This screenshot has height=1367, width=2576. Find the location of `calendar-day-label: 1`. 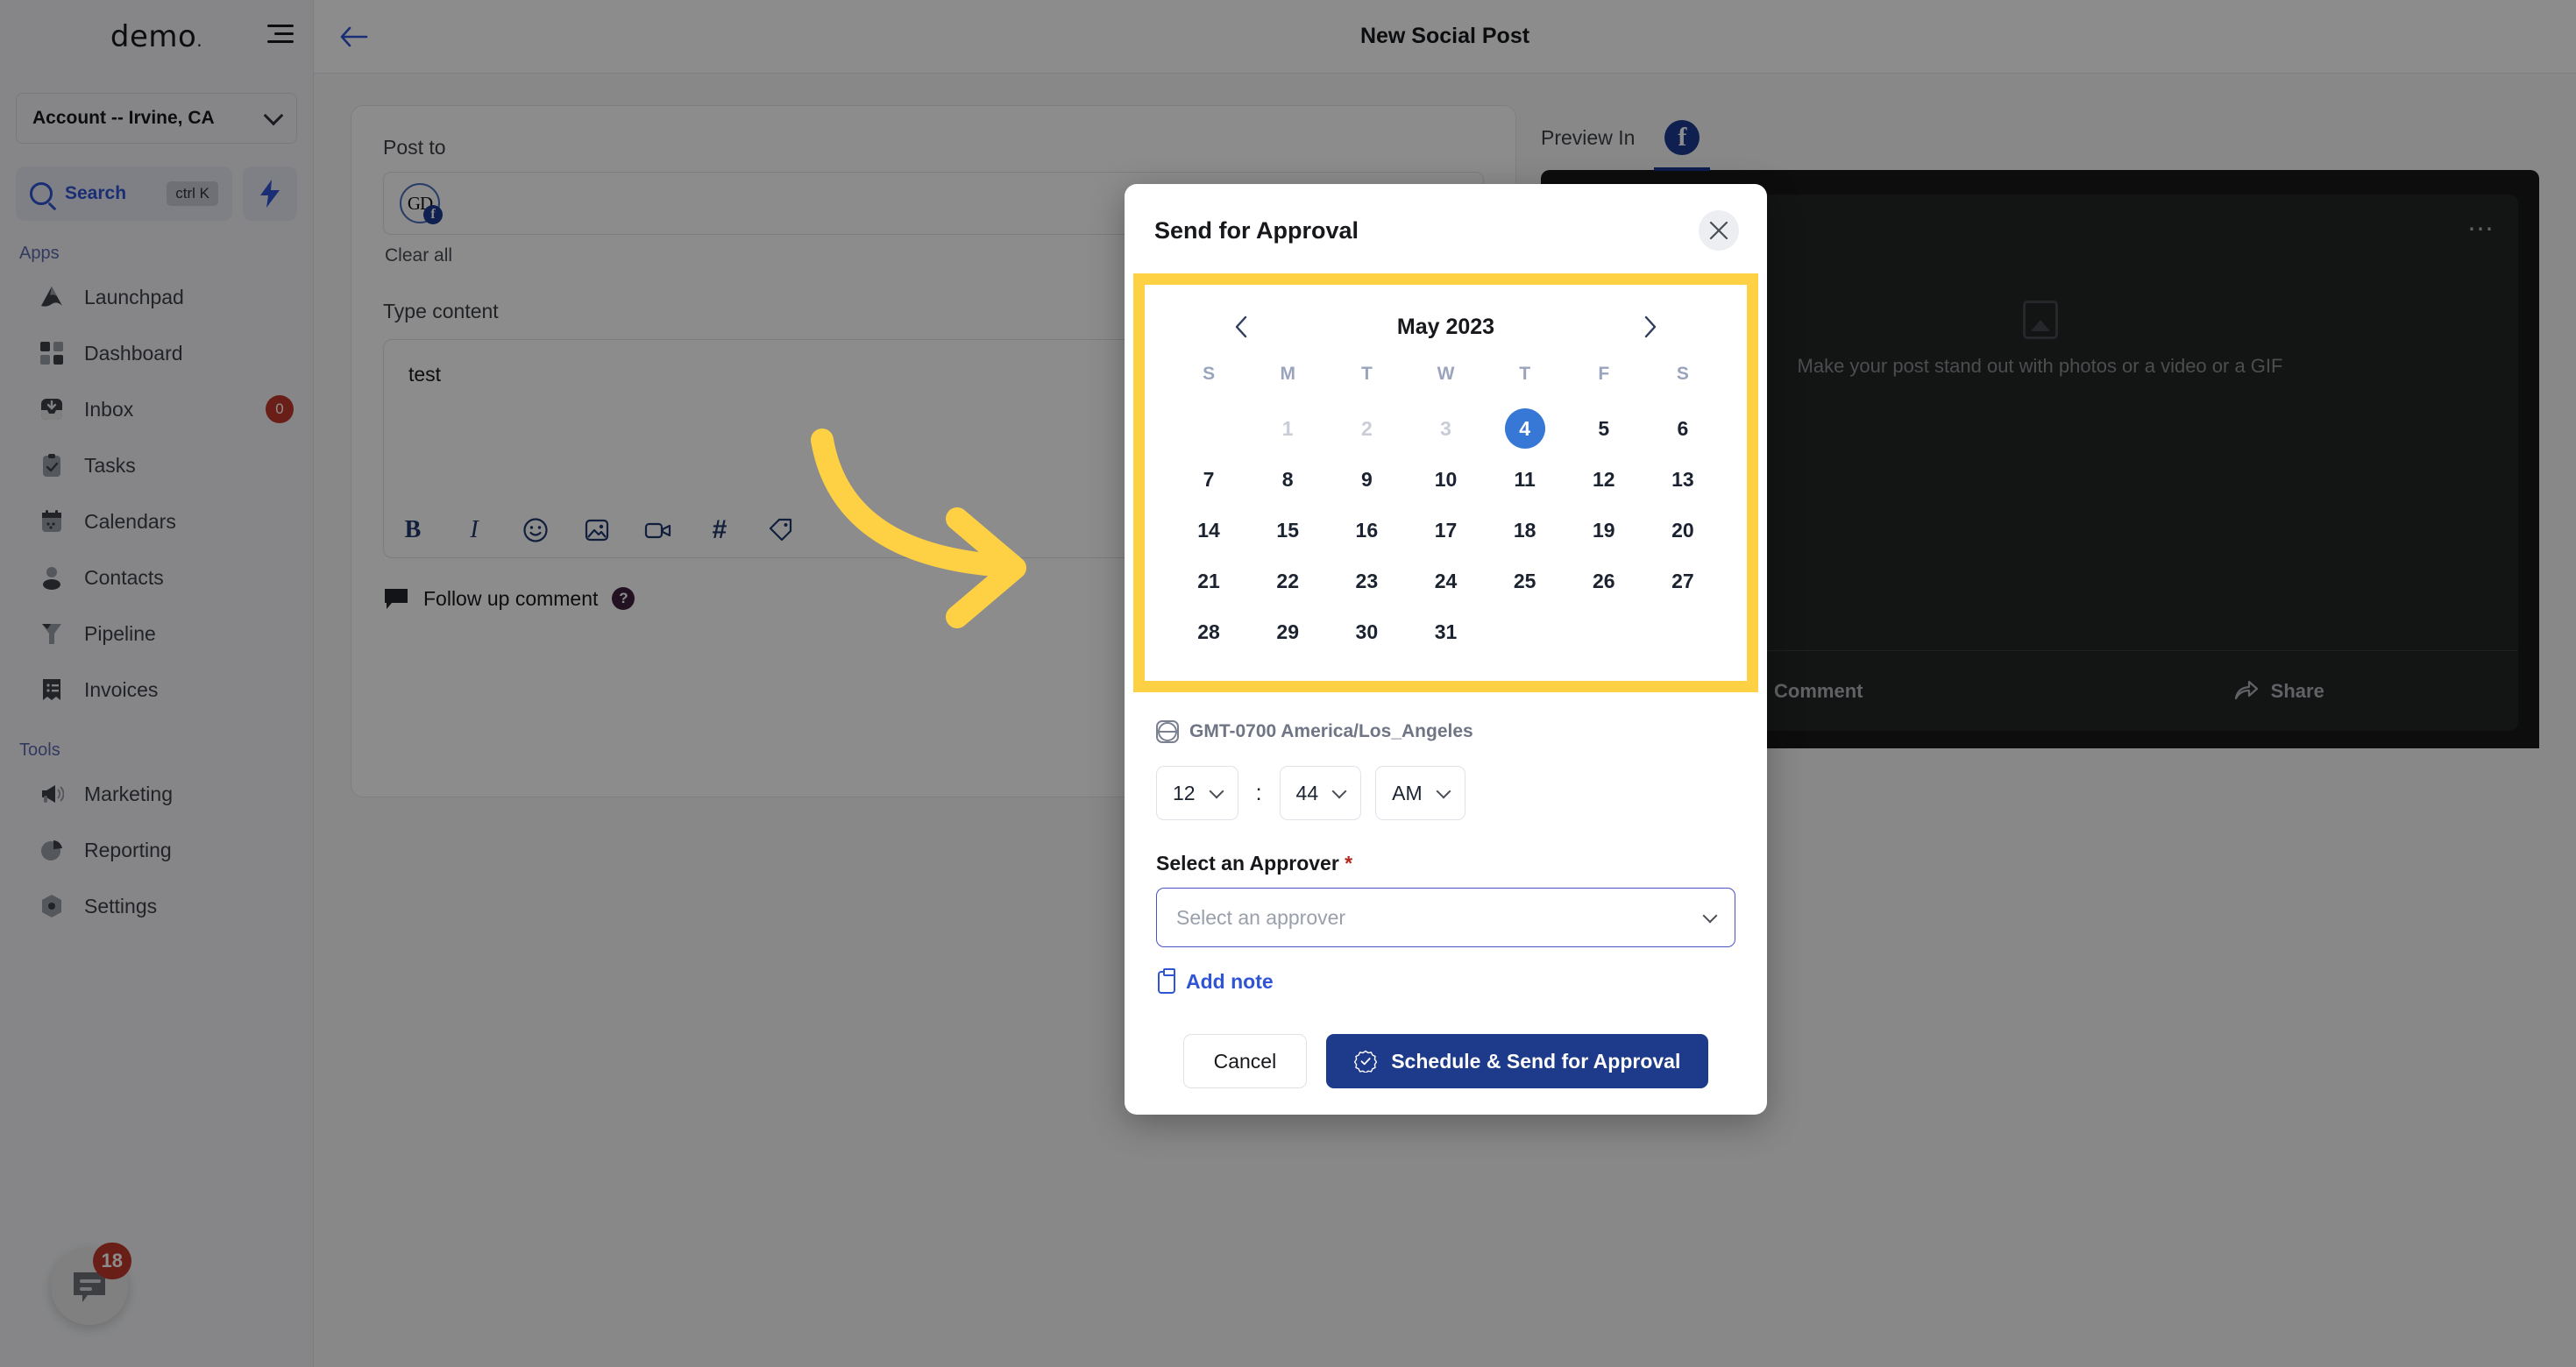

calendar-day-label: 1 is located at coordinates (1287, 428).